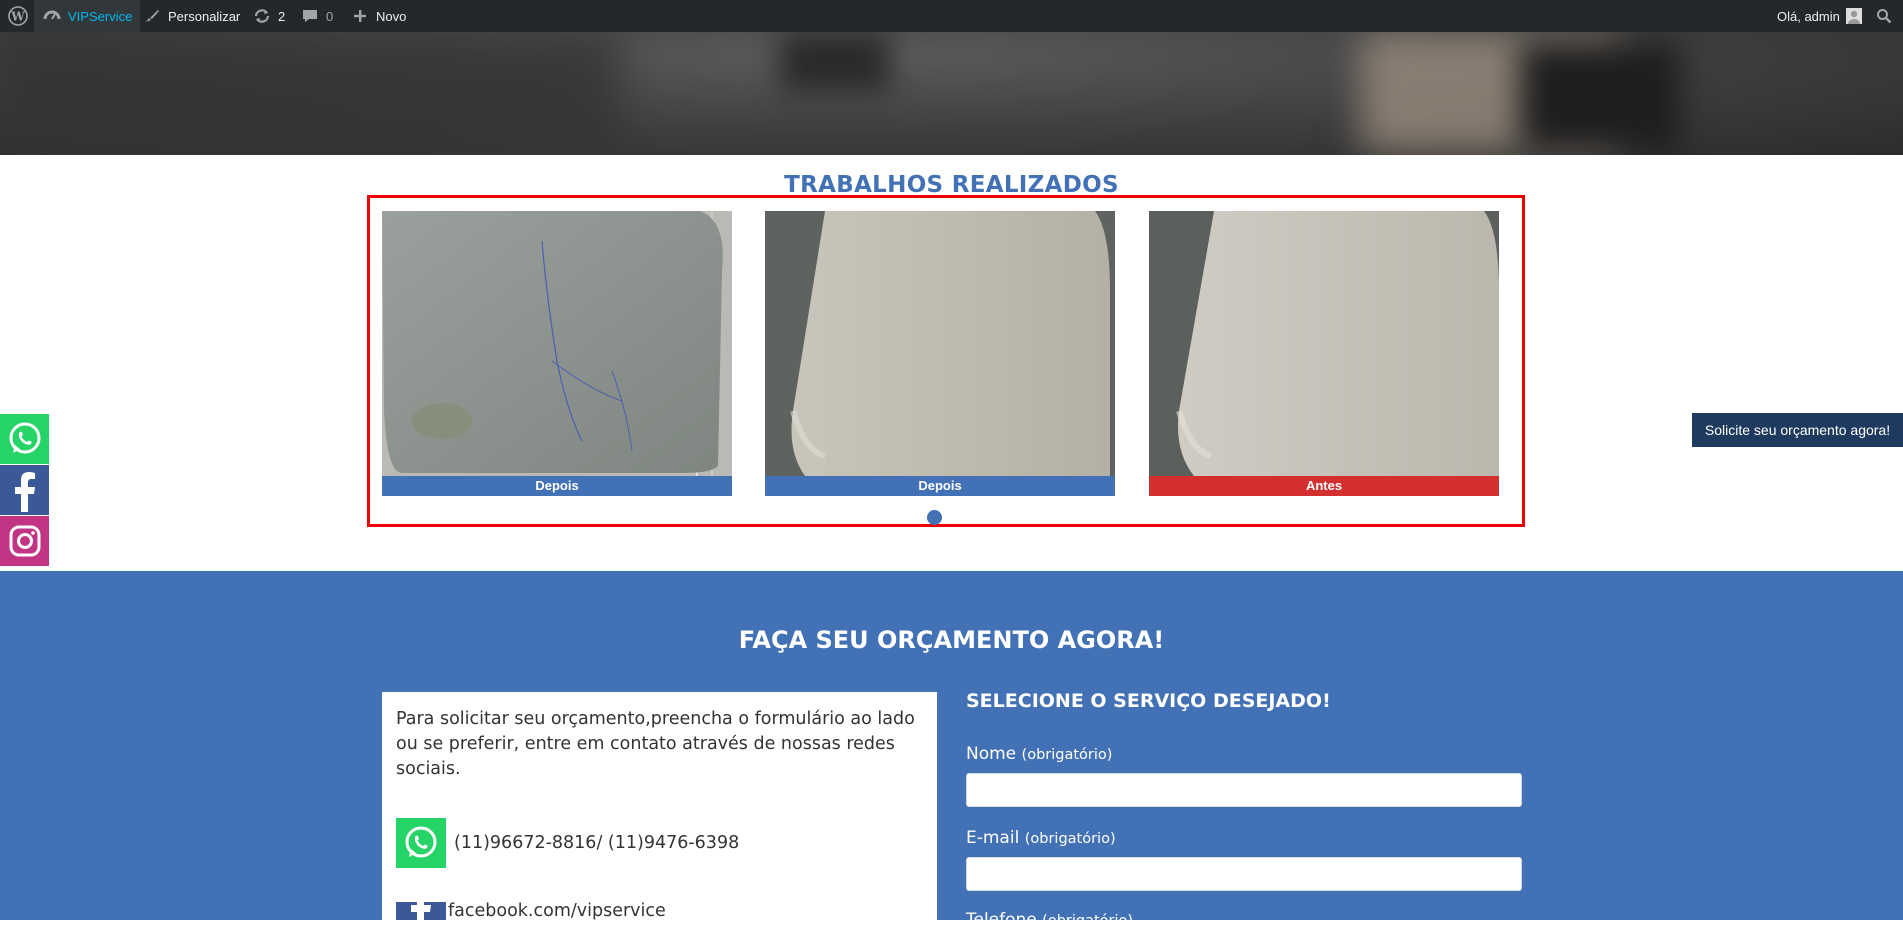 The width and height of the screenshot is (1903, 930). I want to click on wordpress-logo-icon: W, so click(18, 16).